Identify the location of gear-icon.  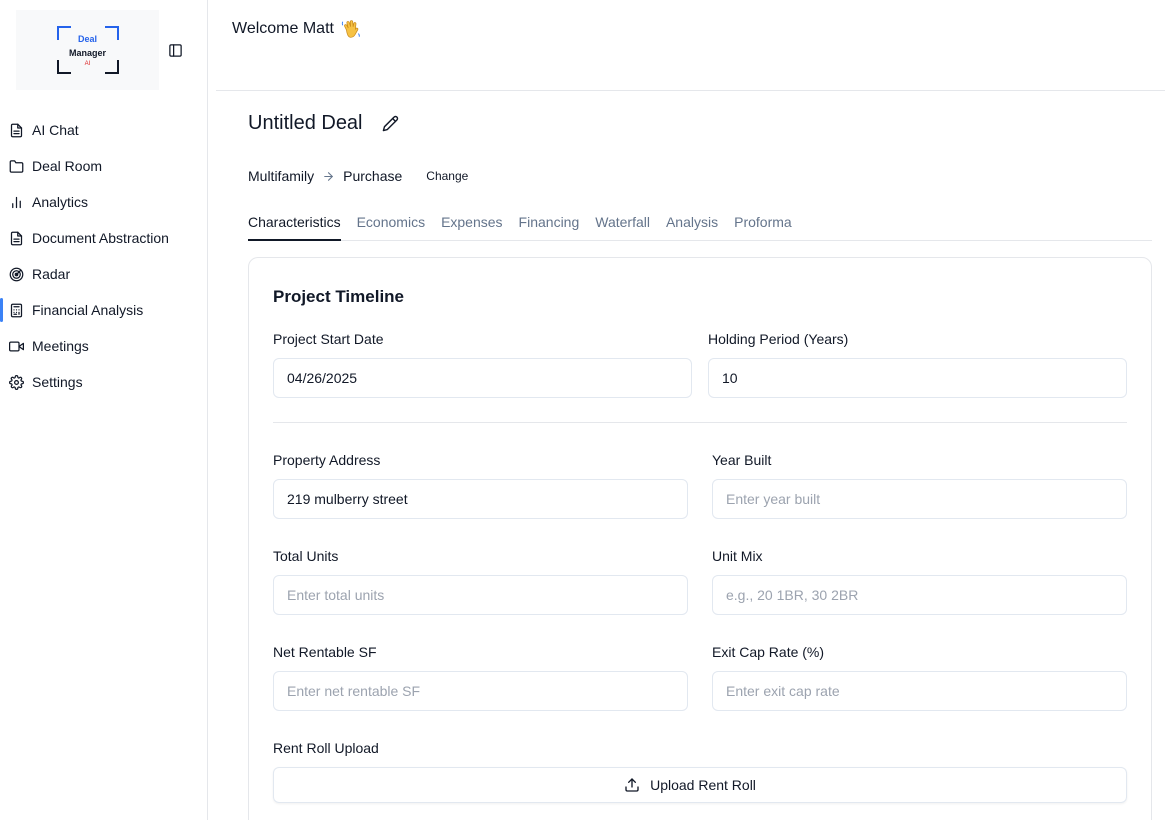
(16, 382).